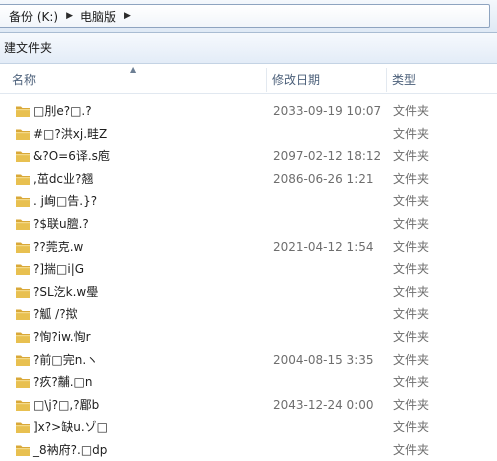  I want to click on file-date: 2097-02-12 18:12, so click(327, 156).